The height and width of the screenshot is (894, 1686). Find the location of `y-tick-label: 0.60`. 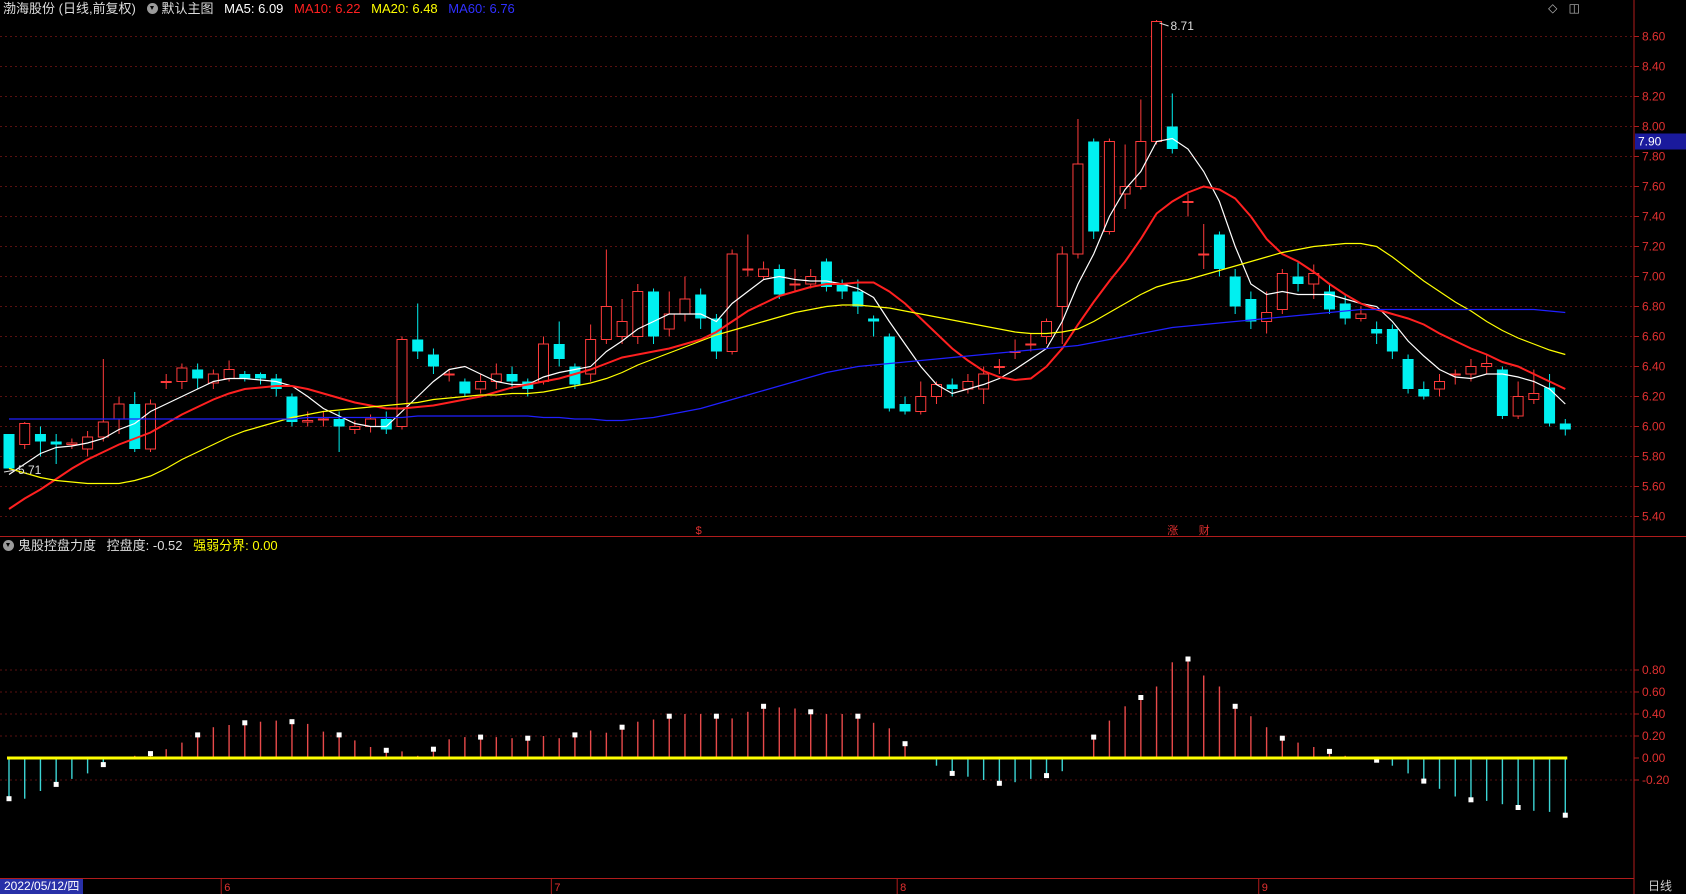

y-tick-label: 0.60 is located at coordinates (1654, 692).